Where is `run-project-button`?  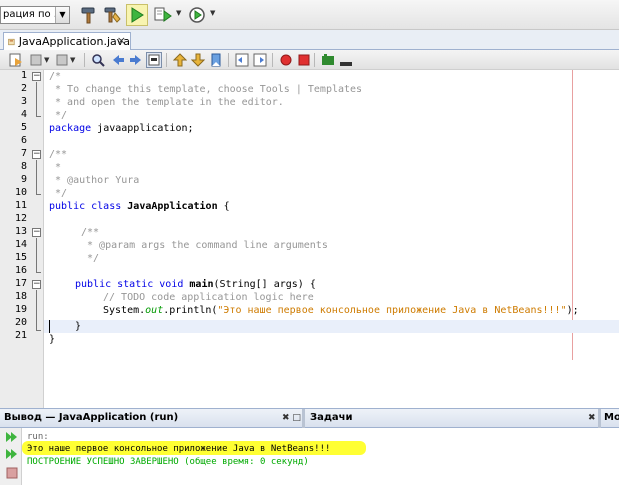
run-project-button is located at coordinates (137, 15).